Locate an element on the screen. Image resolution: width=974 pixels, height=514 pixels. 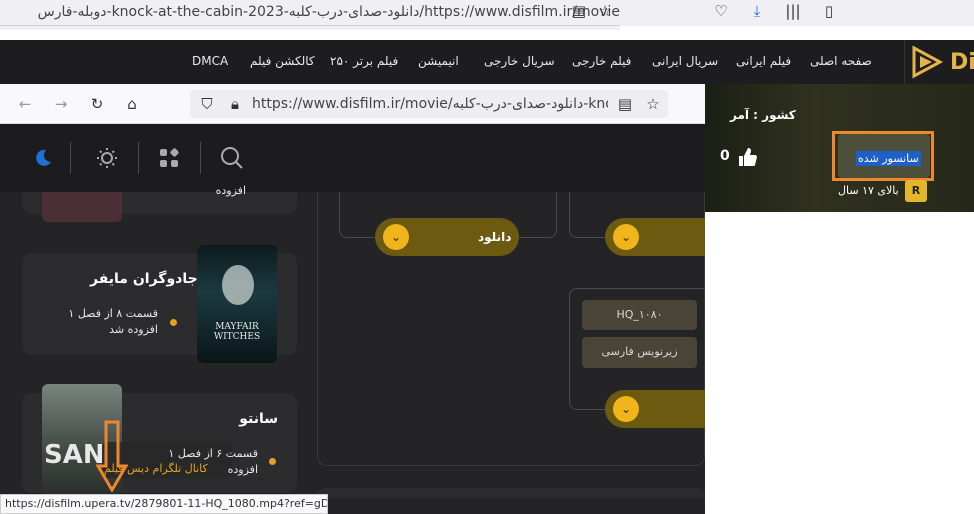
poster-title-text: MAYFAIR WITCHES is located at coordinates (237, 332).